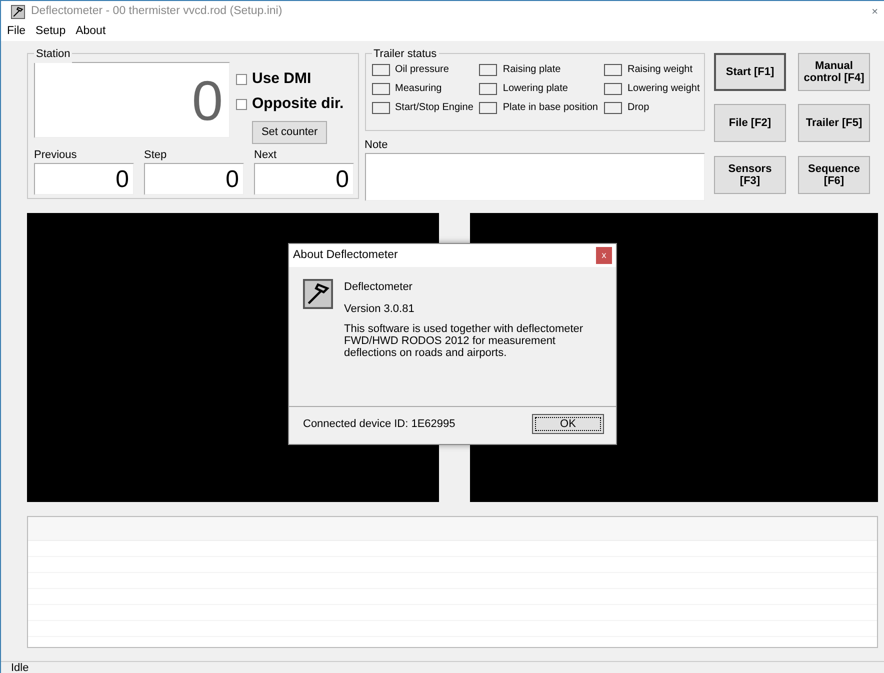 This screenshot has height=673, width=884. What do you see at coordinates (638, 108) in the screenshot?
I see `status-label: Drop` at bounding box center [638, 108].